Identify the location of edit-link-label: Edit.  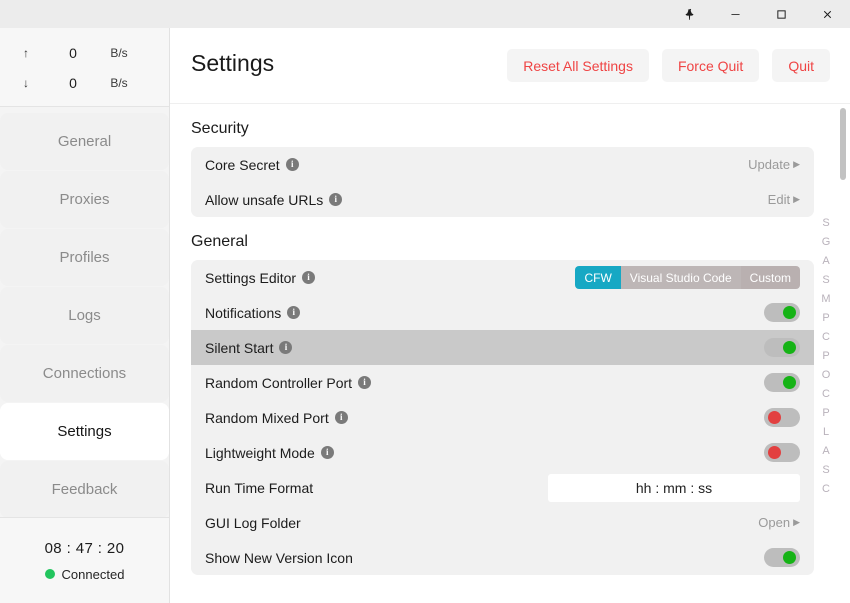
(779, 199).